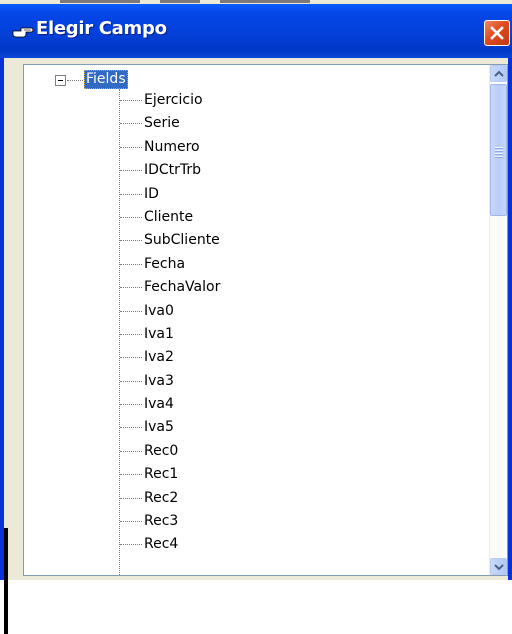 The image size is (512, 634). Describe the element at coordinates (101, 28) in the screenshot. I see `window-title: Elegir Campo` at that location.